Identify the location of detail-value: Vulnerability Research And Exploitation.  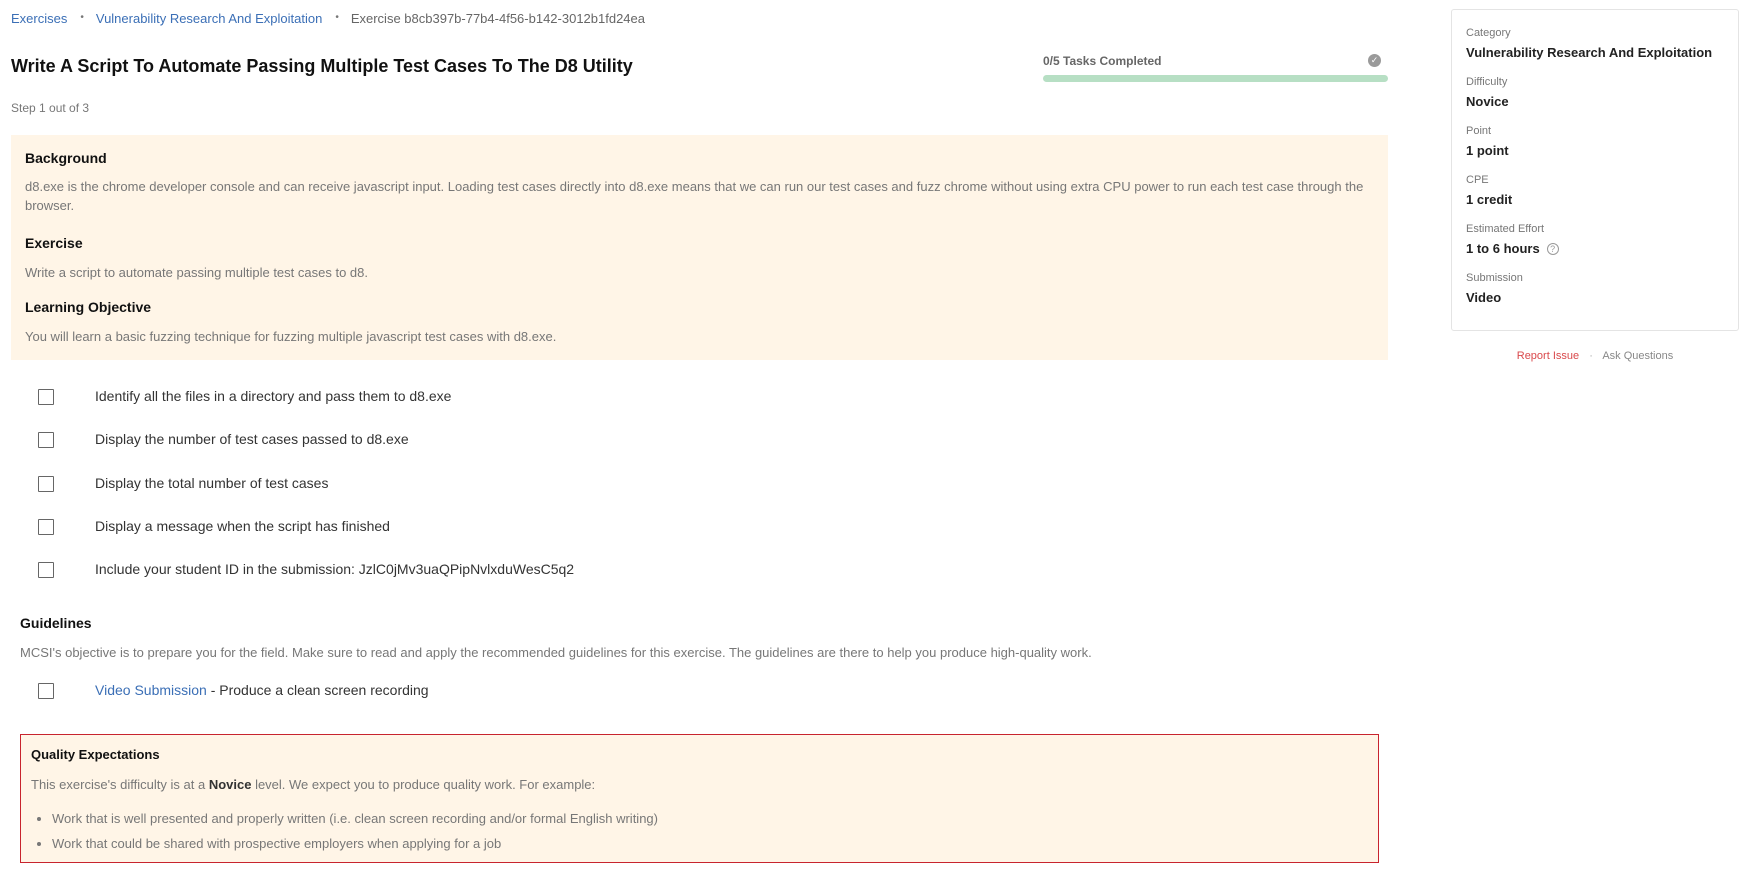
(1589, 52).